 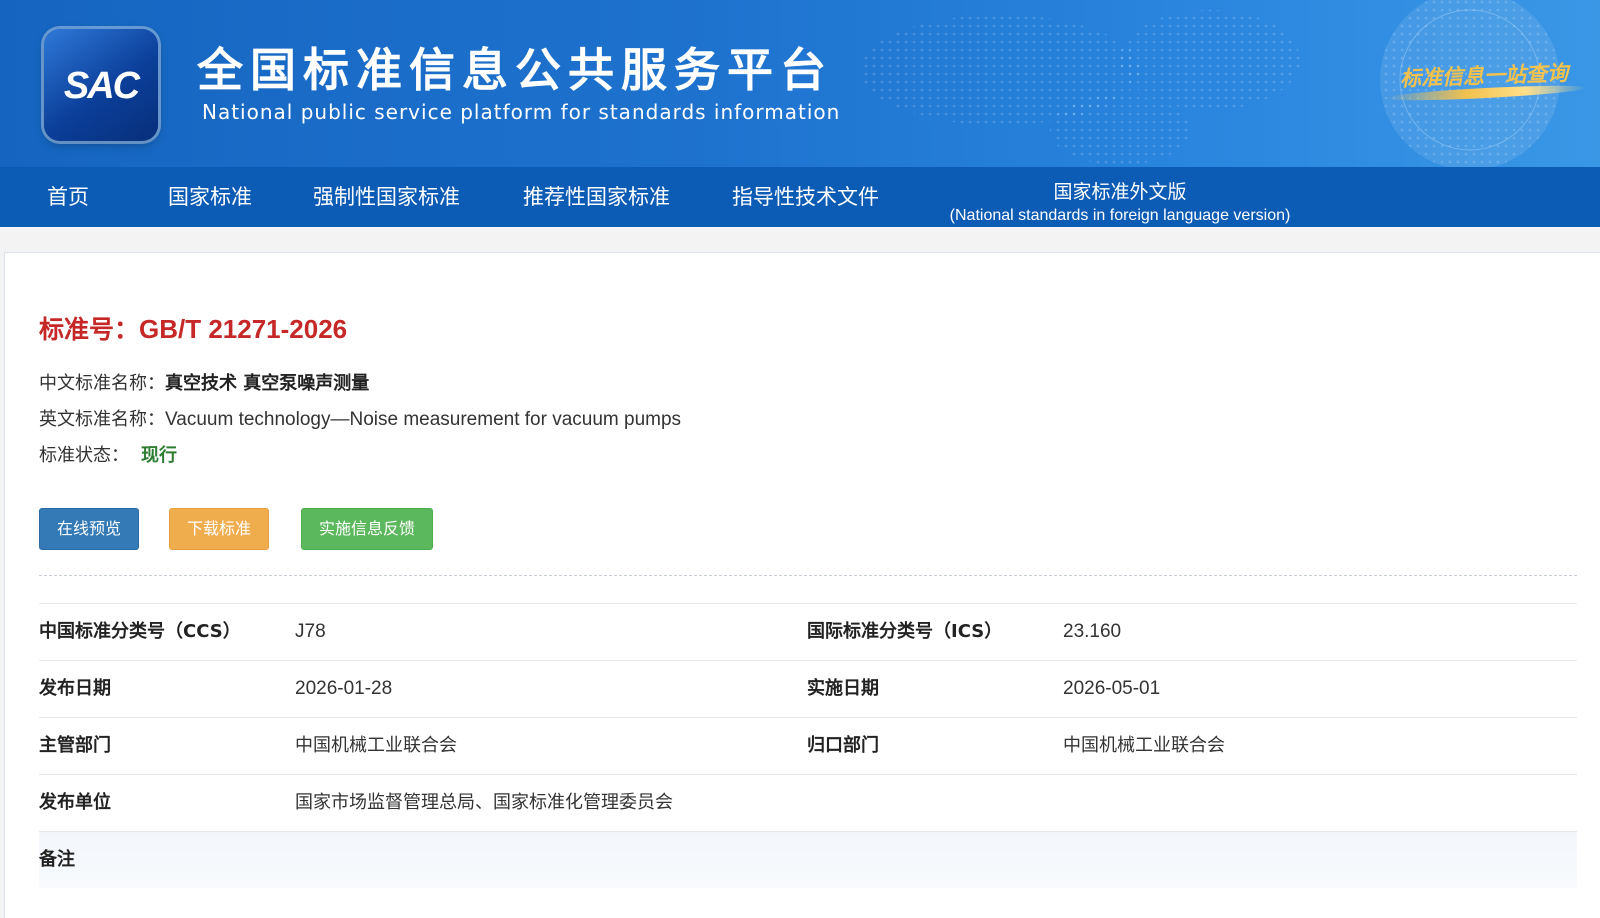 What do you see at coordinates (515, 70) in the screenshot?
I see `site-title: 全国标准信息公共服务平台` at bounding box center [515, 70].